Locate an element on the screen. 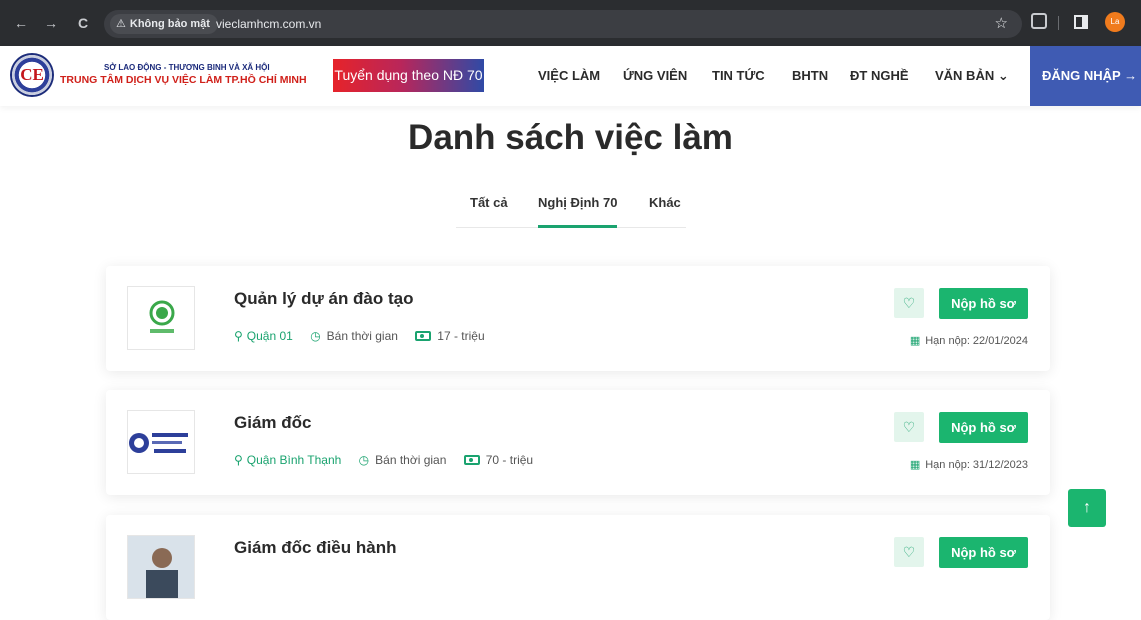 The width and height of the screenshot is (1141, 620). tab-nghi-dinh-70: Nghị Định 70 is located at coordinates (578, 211).